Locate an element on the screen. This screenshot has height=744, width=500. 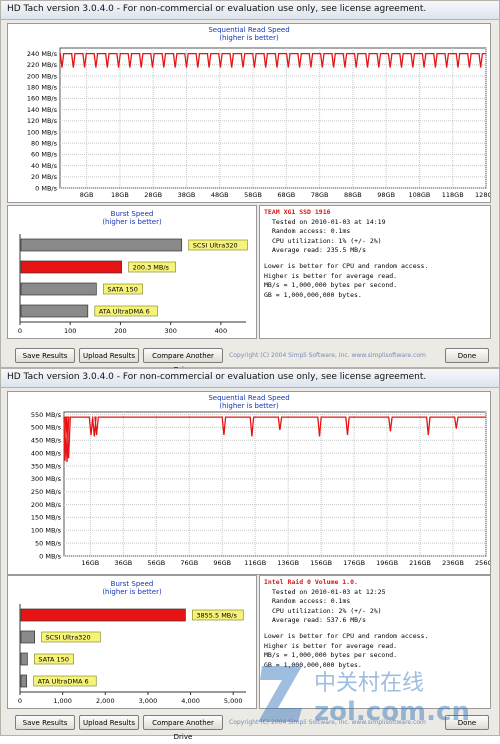
x-tick-label: 156GB is located at coordinates (321, 563).